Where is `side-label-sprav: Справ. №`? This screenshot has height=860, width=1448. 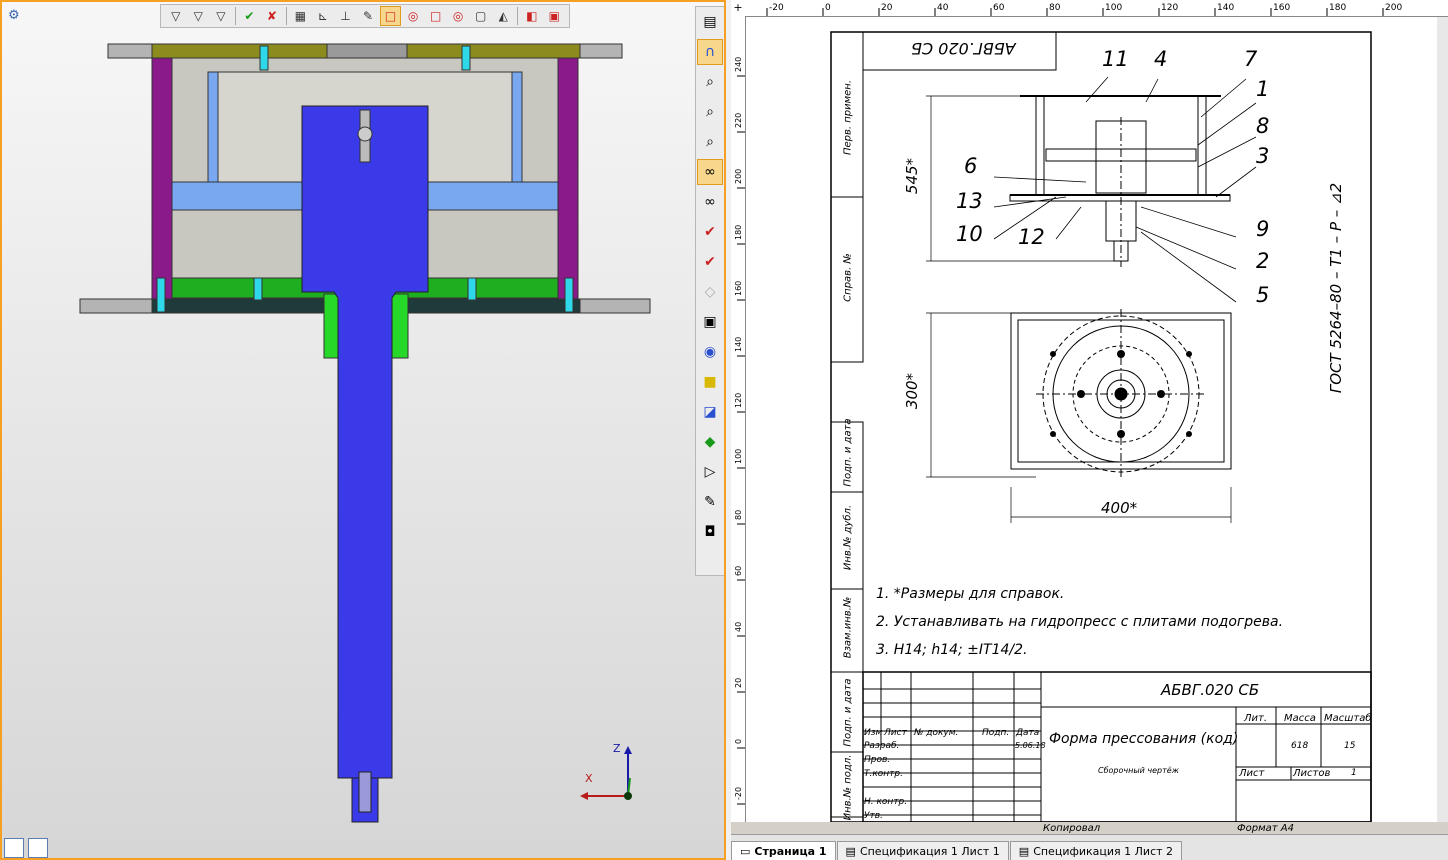
side-label-sprav: Справ. № is located at coordinates (848, 277).